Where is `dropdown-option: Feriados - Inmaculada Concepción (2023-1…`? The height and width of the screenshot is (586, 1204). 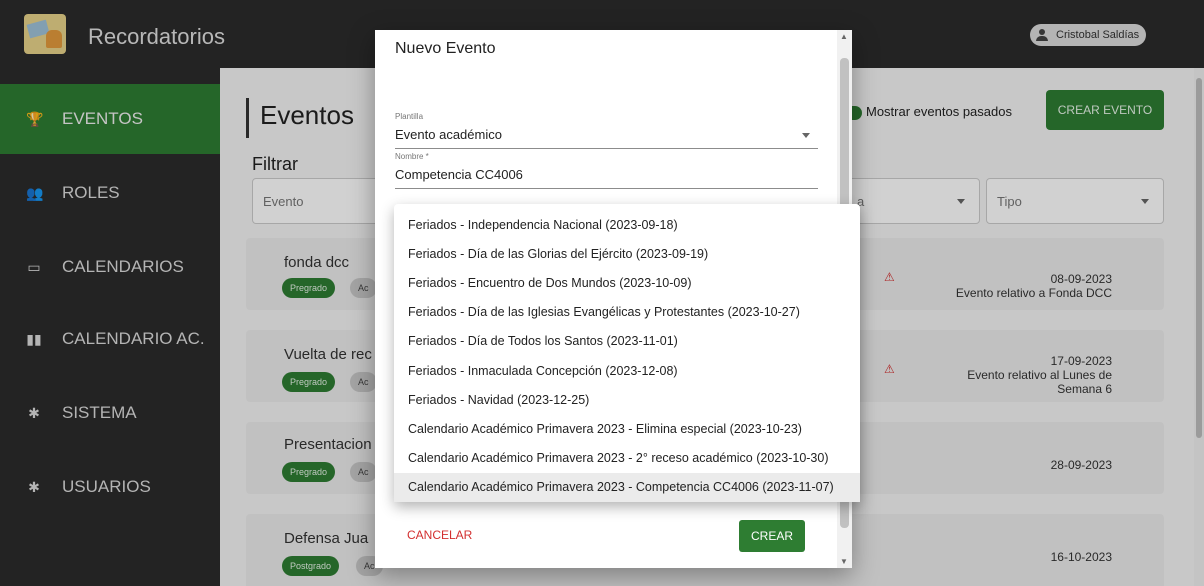 dropdown-option: Feriados - Inmaculada Concepción (2023-1… is located at coordinates (627, 370).